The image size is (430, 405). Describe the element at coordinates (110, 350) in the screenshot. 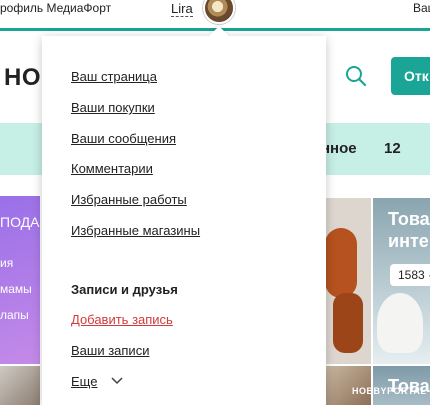

I see `menu-item-my-posts: Ваши записи` at that location.